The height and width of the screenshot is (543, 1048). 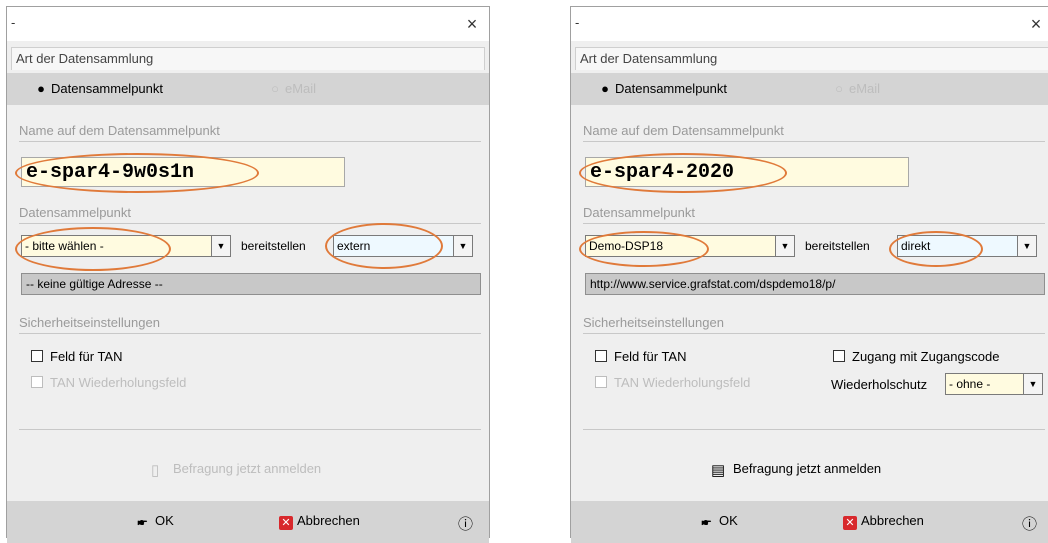 What do you see at coordinates (718, 470) in the screenshot?
I see `register-icon: ▤` at bounding box center [718, 470].